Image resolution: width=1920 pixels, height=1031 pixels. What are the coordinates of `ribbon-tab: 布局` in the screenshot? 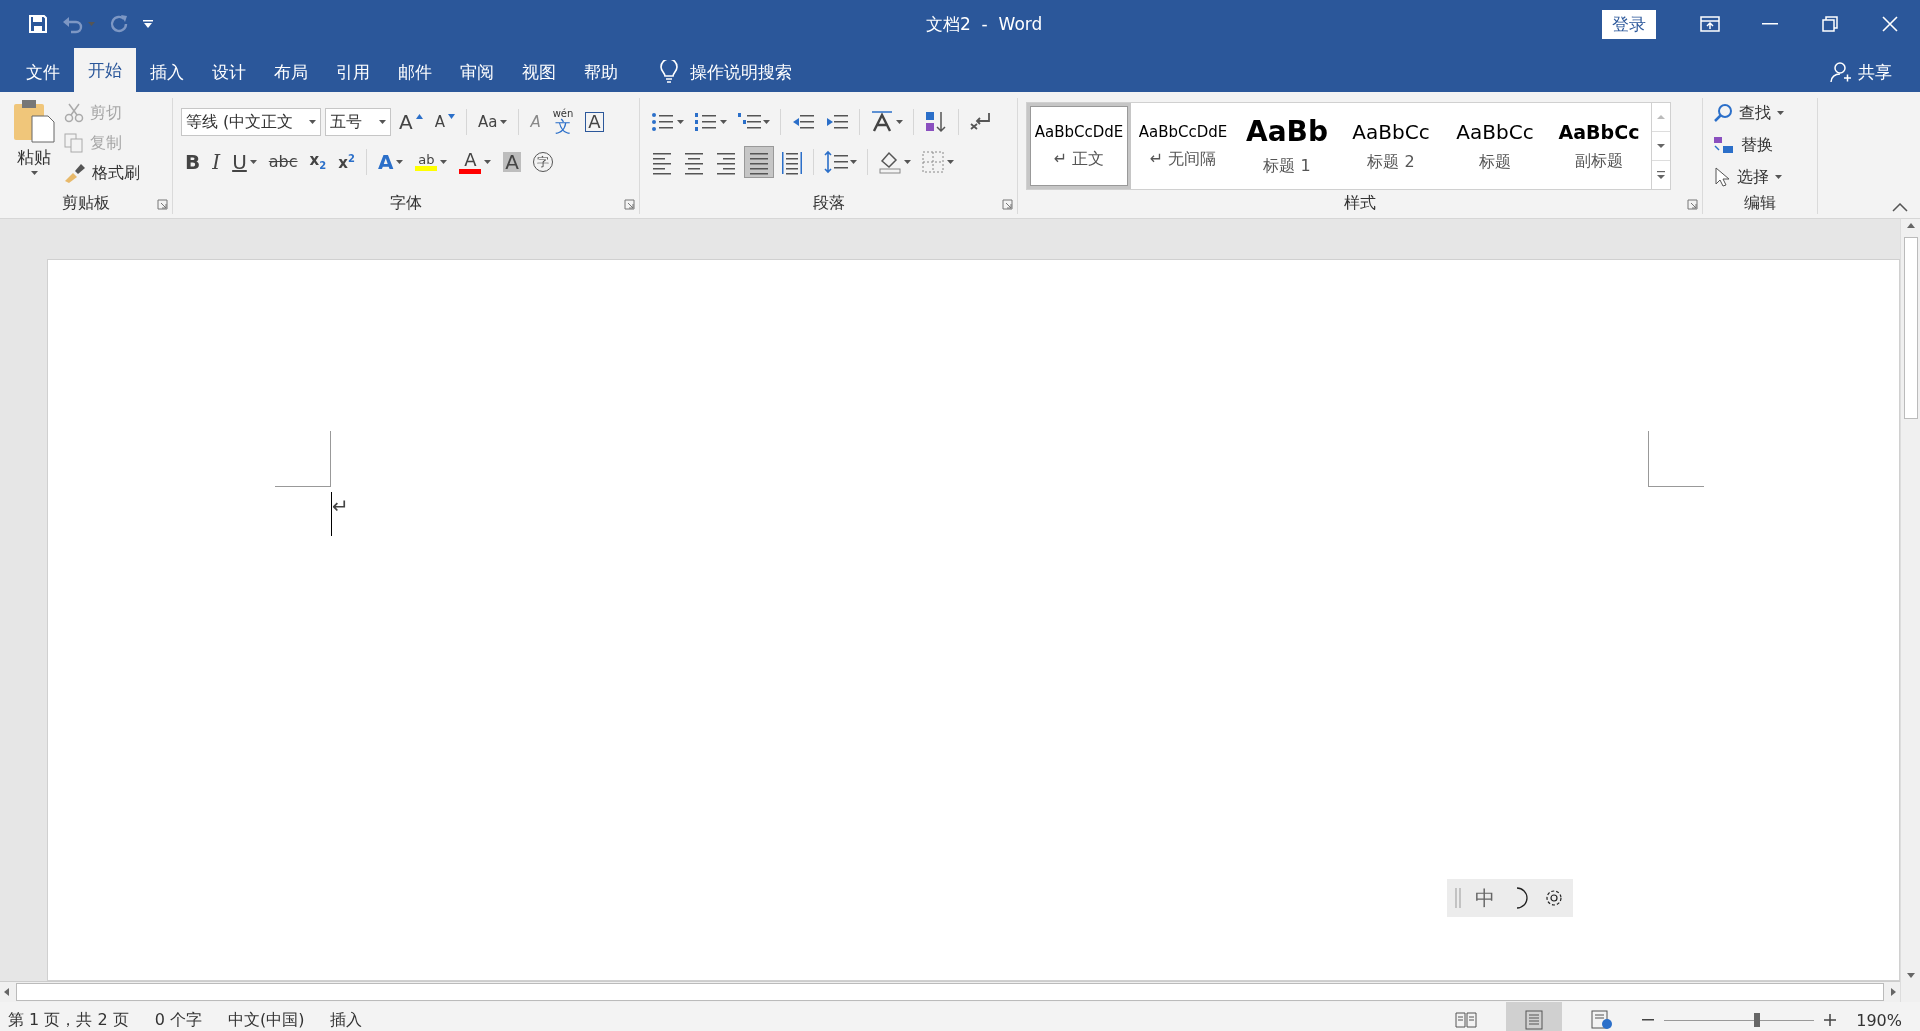 It's located at (291, 72).